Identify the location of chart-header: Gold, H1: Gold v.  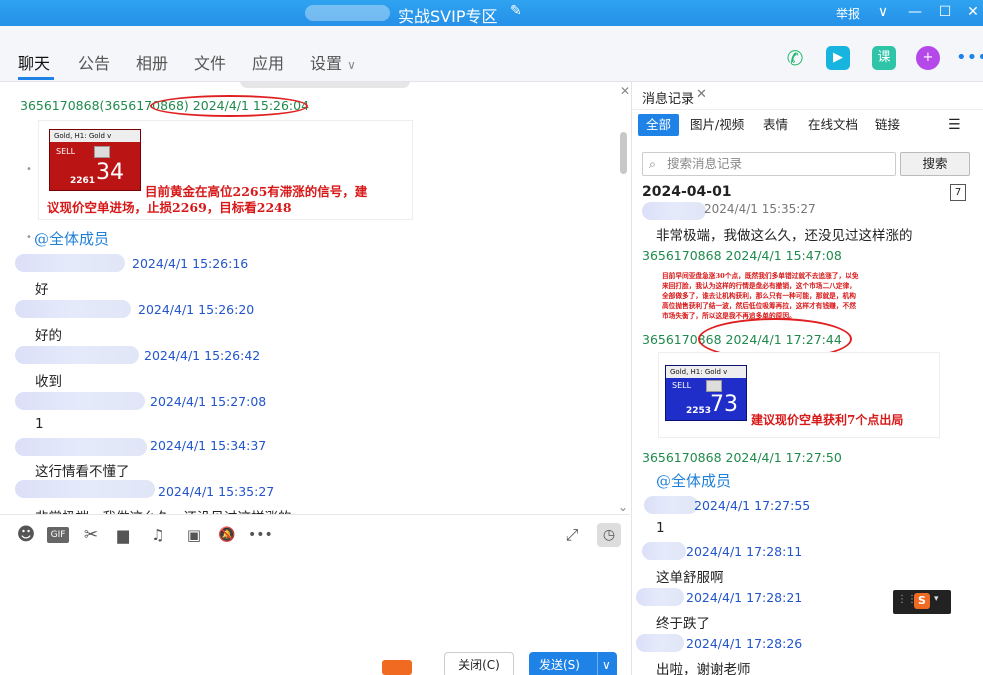
(95, 136).